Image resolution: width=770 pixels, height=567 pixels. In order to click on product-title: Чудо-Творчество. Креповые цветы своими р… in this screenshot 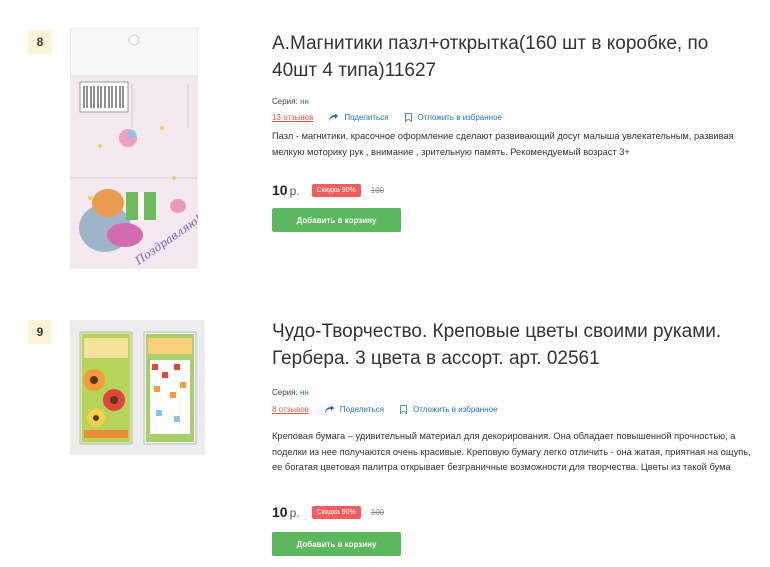, I will do `click(507, 345)`.